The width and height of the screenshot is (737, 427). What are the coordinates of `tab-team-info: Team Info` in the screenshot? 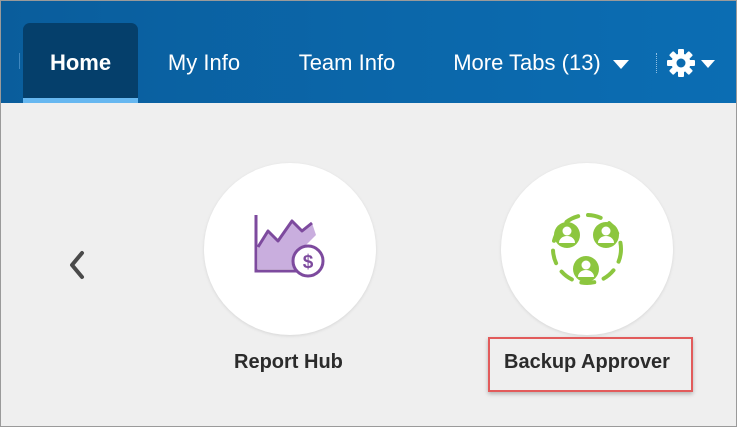 It's located at (347, 52).